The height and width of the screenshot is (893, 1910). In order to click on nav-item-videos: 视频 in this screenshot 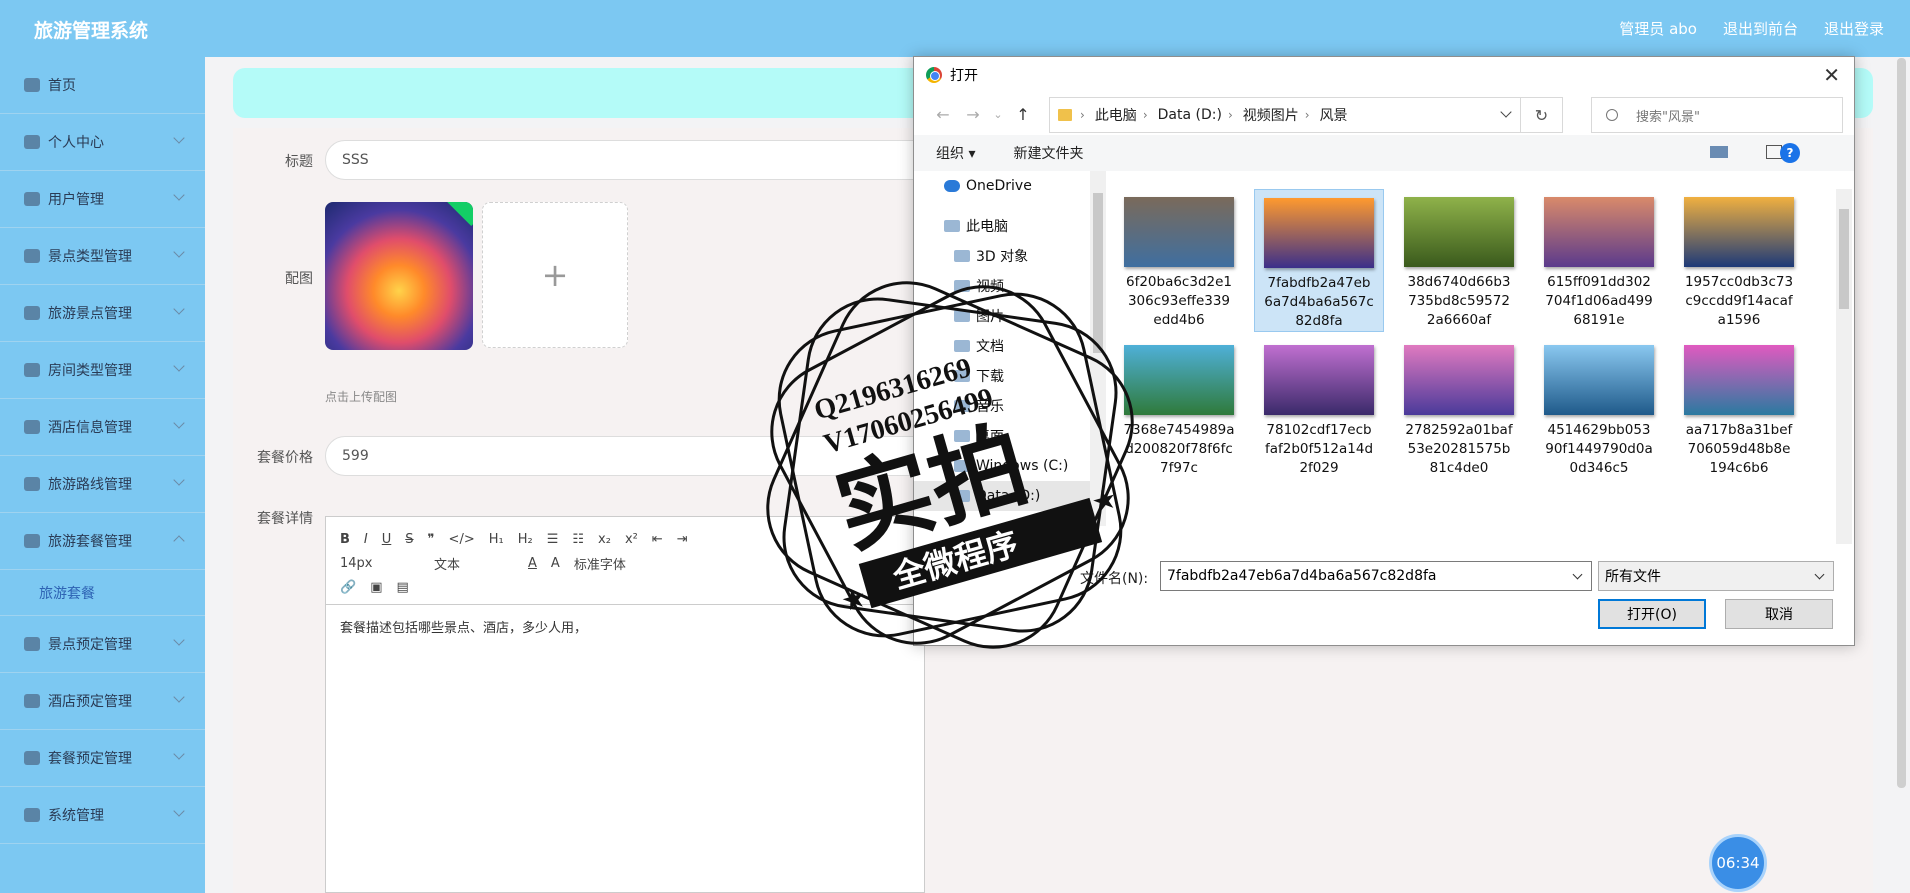, I will do `click(1002, 286)`.